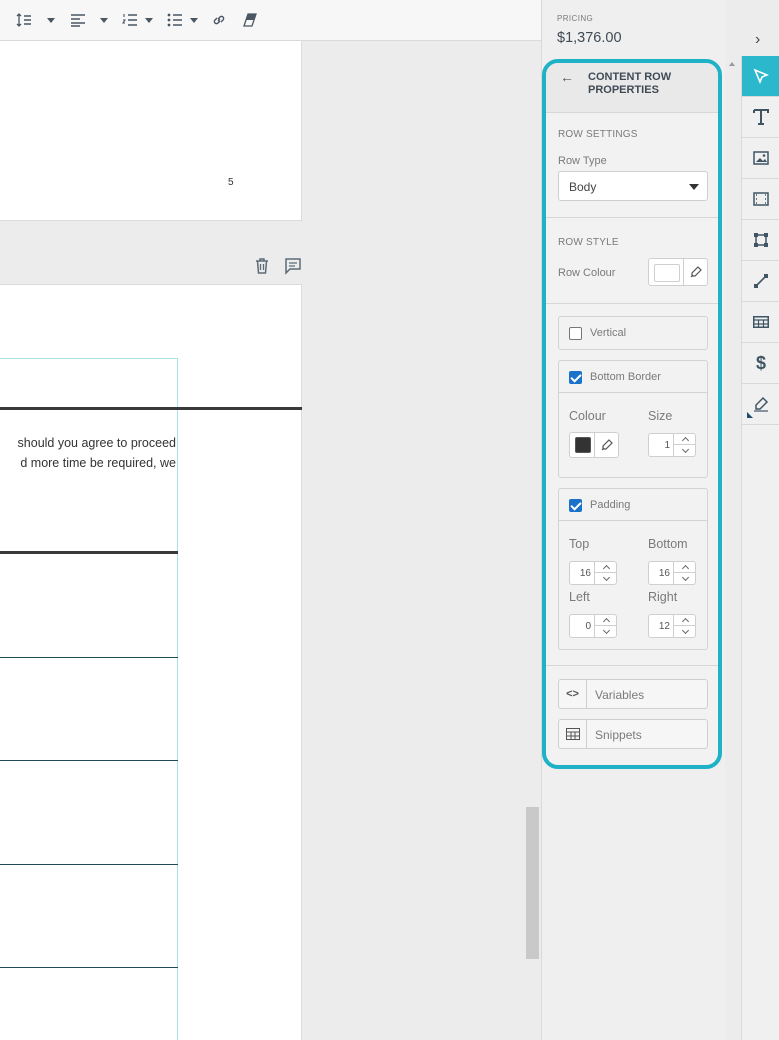 The height and width of the screenshot is (1040, 779). I want to click on align-dropdown, so click(104, 20).